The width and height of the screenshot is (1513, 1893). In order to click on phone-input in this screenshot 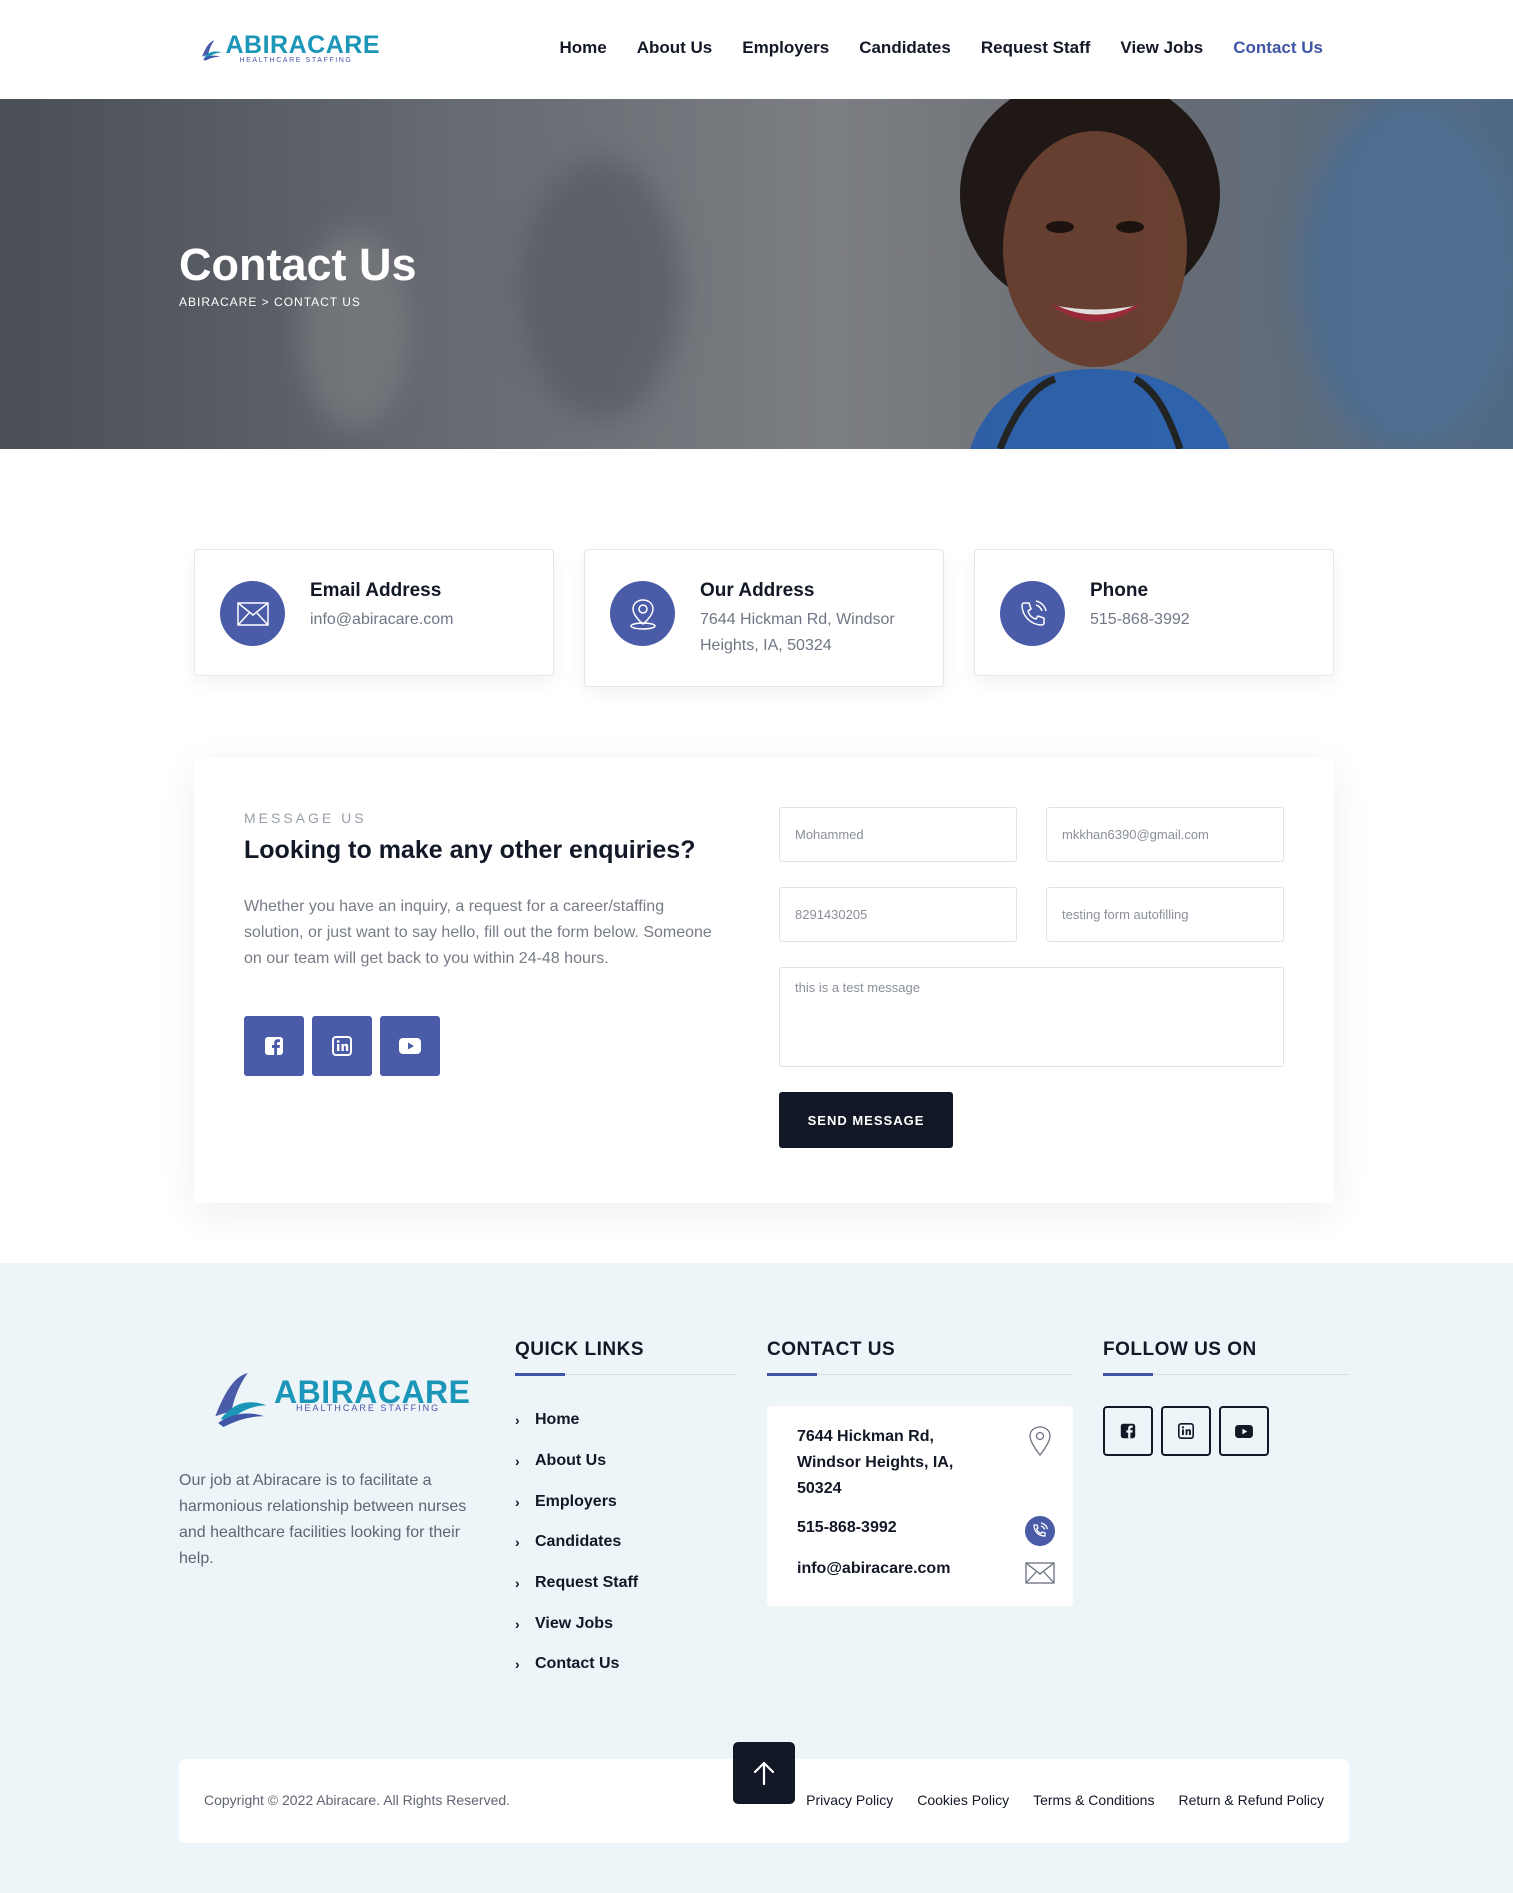, I will do `click(898, 914)`.